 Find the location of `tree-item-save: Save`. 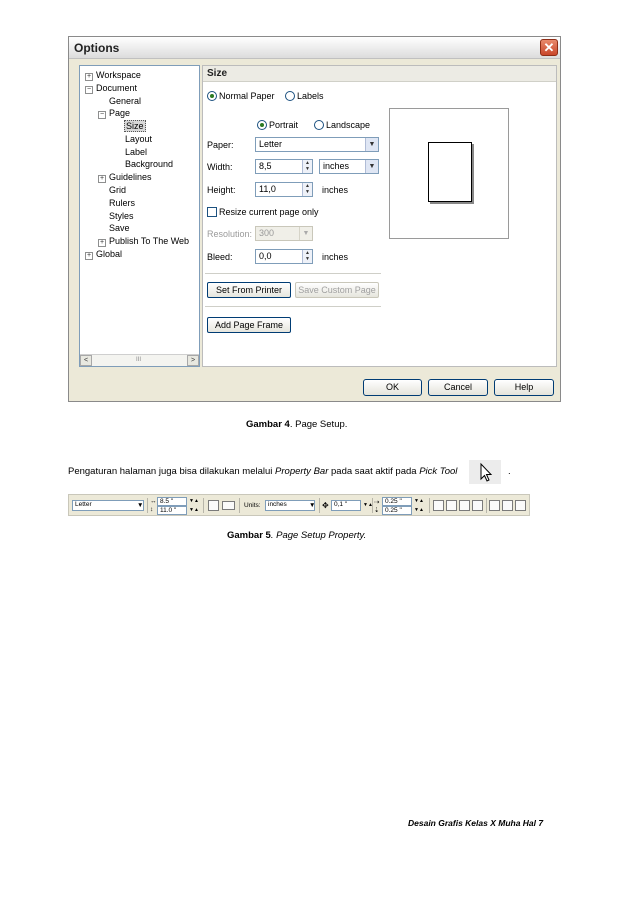

tree-item-save: Save is located at coordinates (119, 228).